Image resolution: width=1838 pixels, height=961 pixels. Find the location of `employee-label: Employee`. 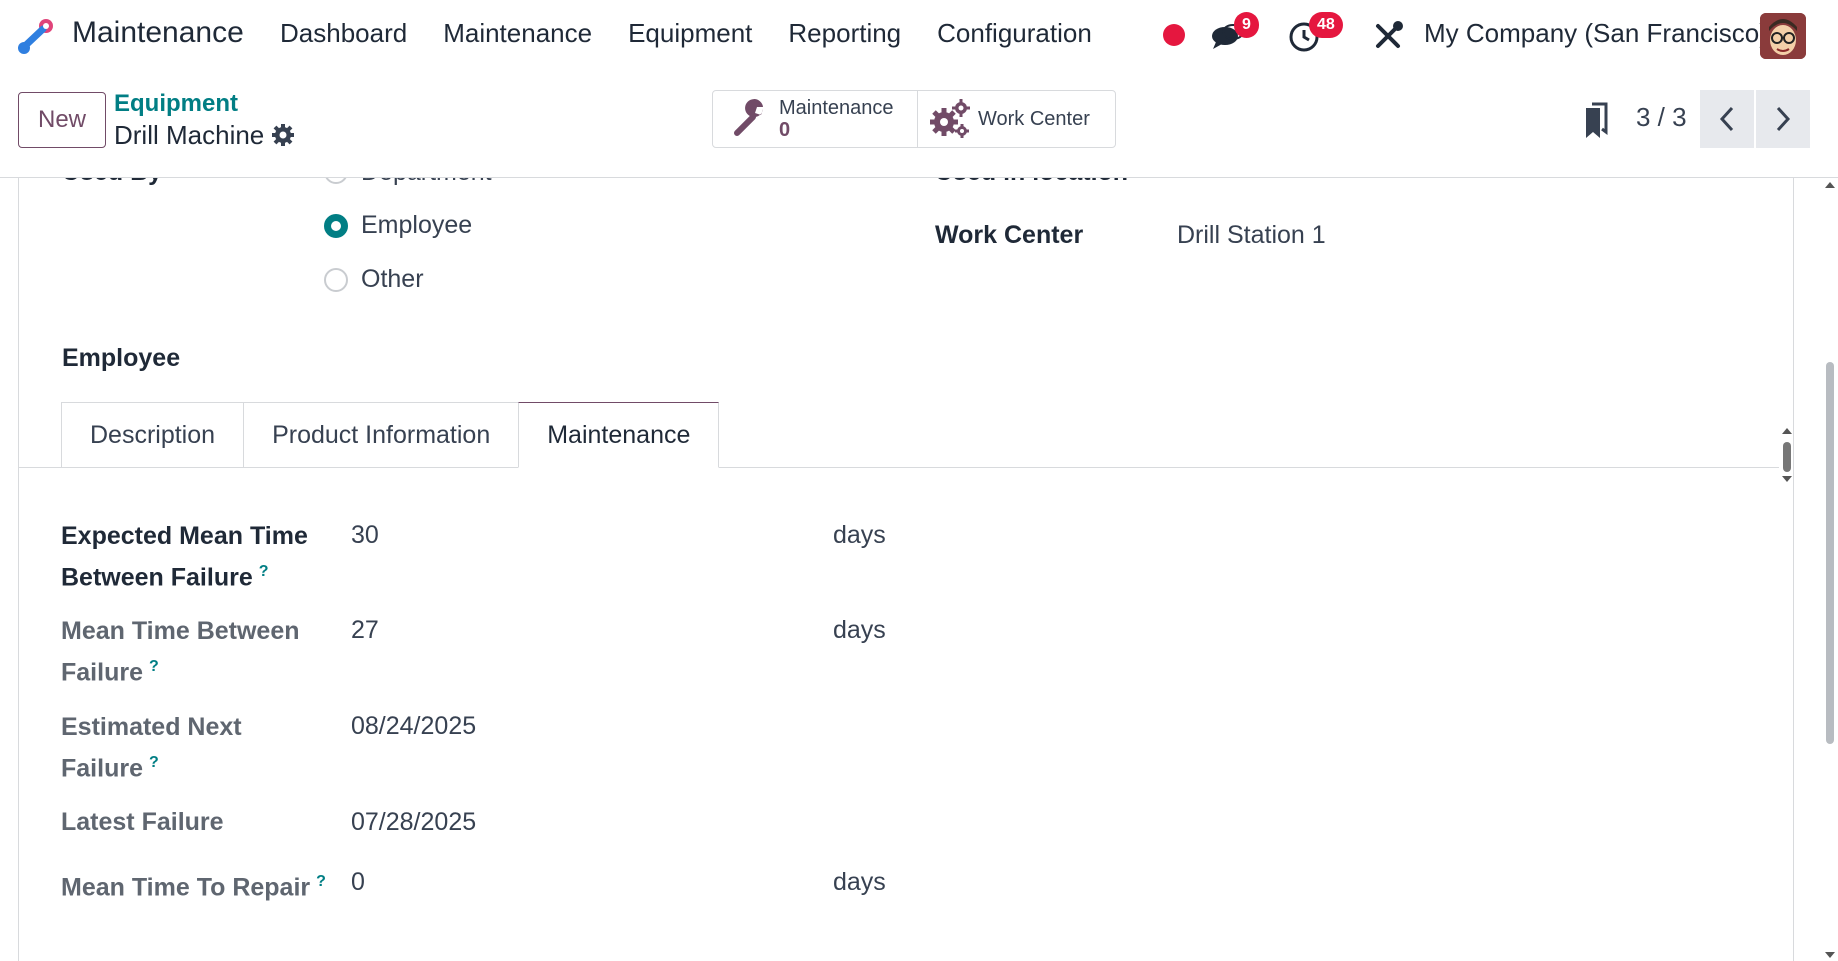

employee-label: Employee is located at coordinates (121, 358).